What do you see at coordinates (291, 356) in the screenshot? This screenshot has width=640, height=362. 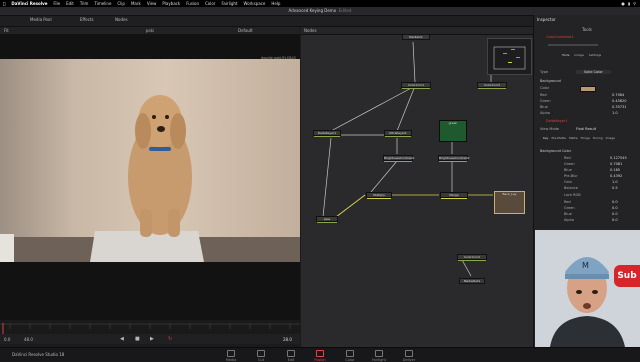 I see `page-edit: Edit` at bounding box center [291, 356].